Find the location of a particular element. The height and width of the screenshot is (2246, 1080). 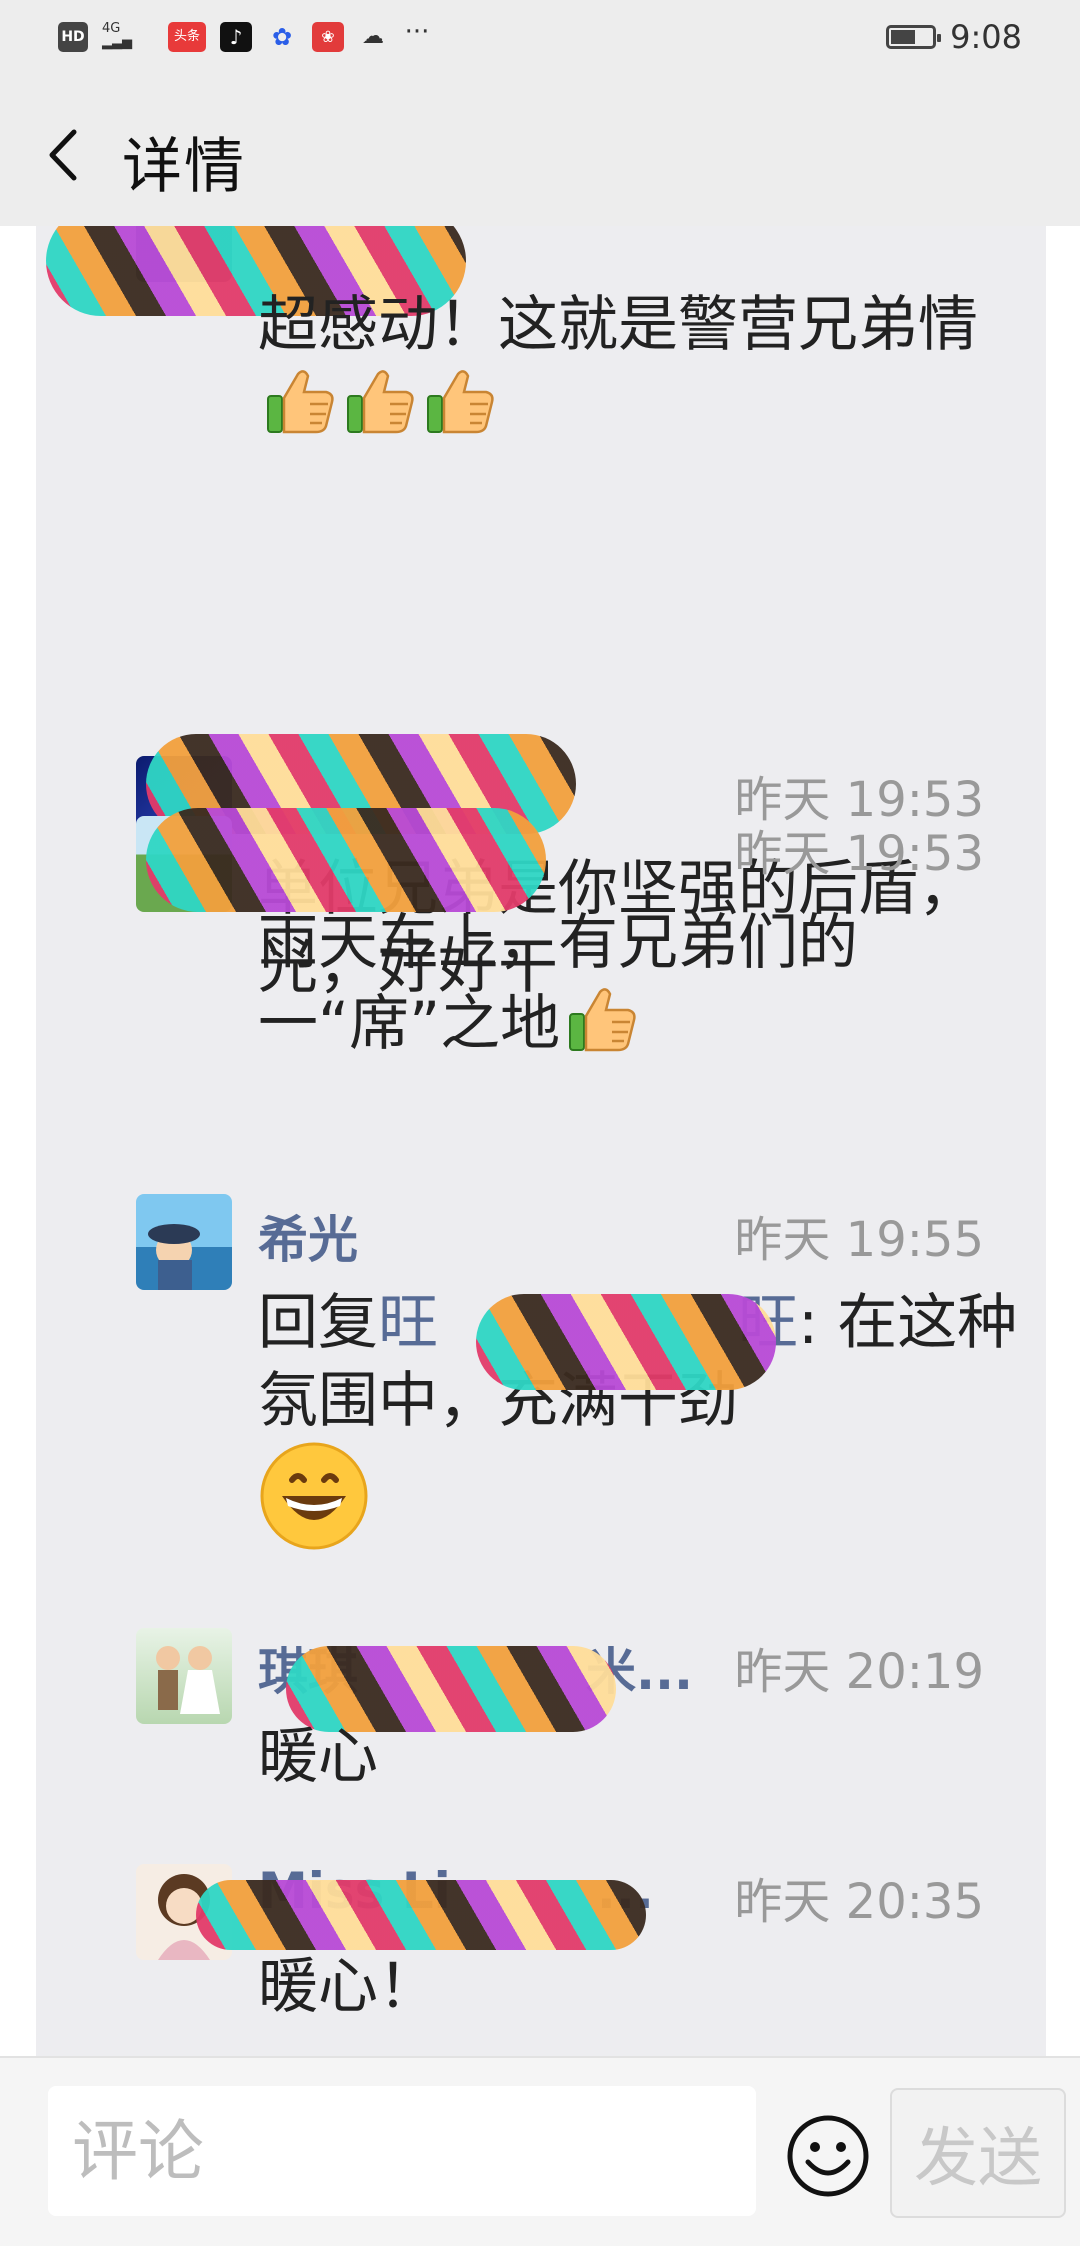

status-bar: HD 4G ▂▃▅ 头条 ♪ ✿ ❀ ☁ ··· 9:08 is located at coordinates (540, 40).